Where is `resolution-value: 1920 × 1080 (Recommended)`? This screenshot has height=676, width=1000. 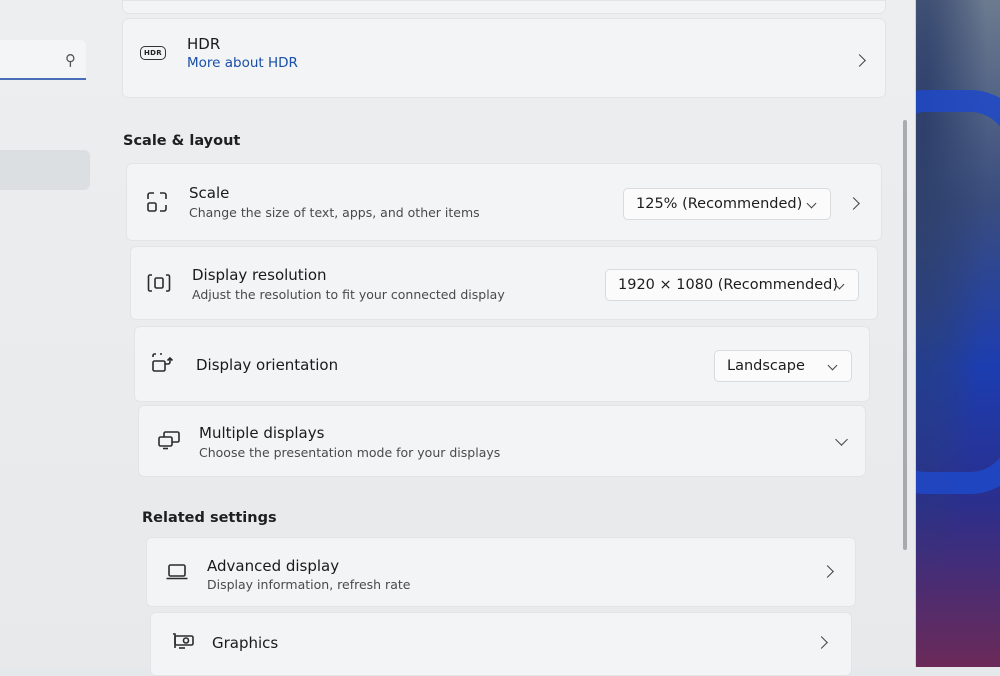
resolution-value: 1920 × 1080 (Recommended) is located at coordinates (728, 285).